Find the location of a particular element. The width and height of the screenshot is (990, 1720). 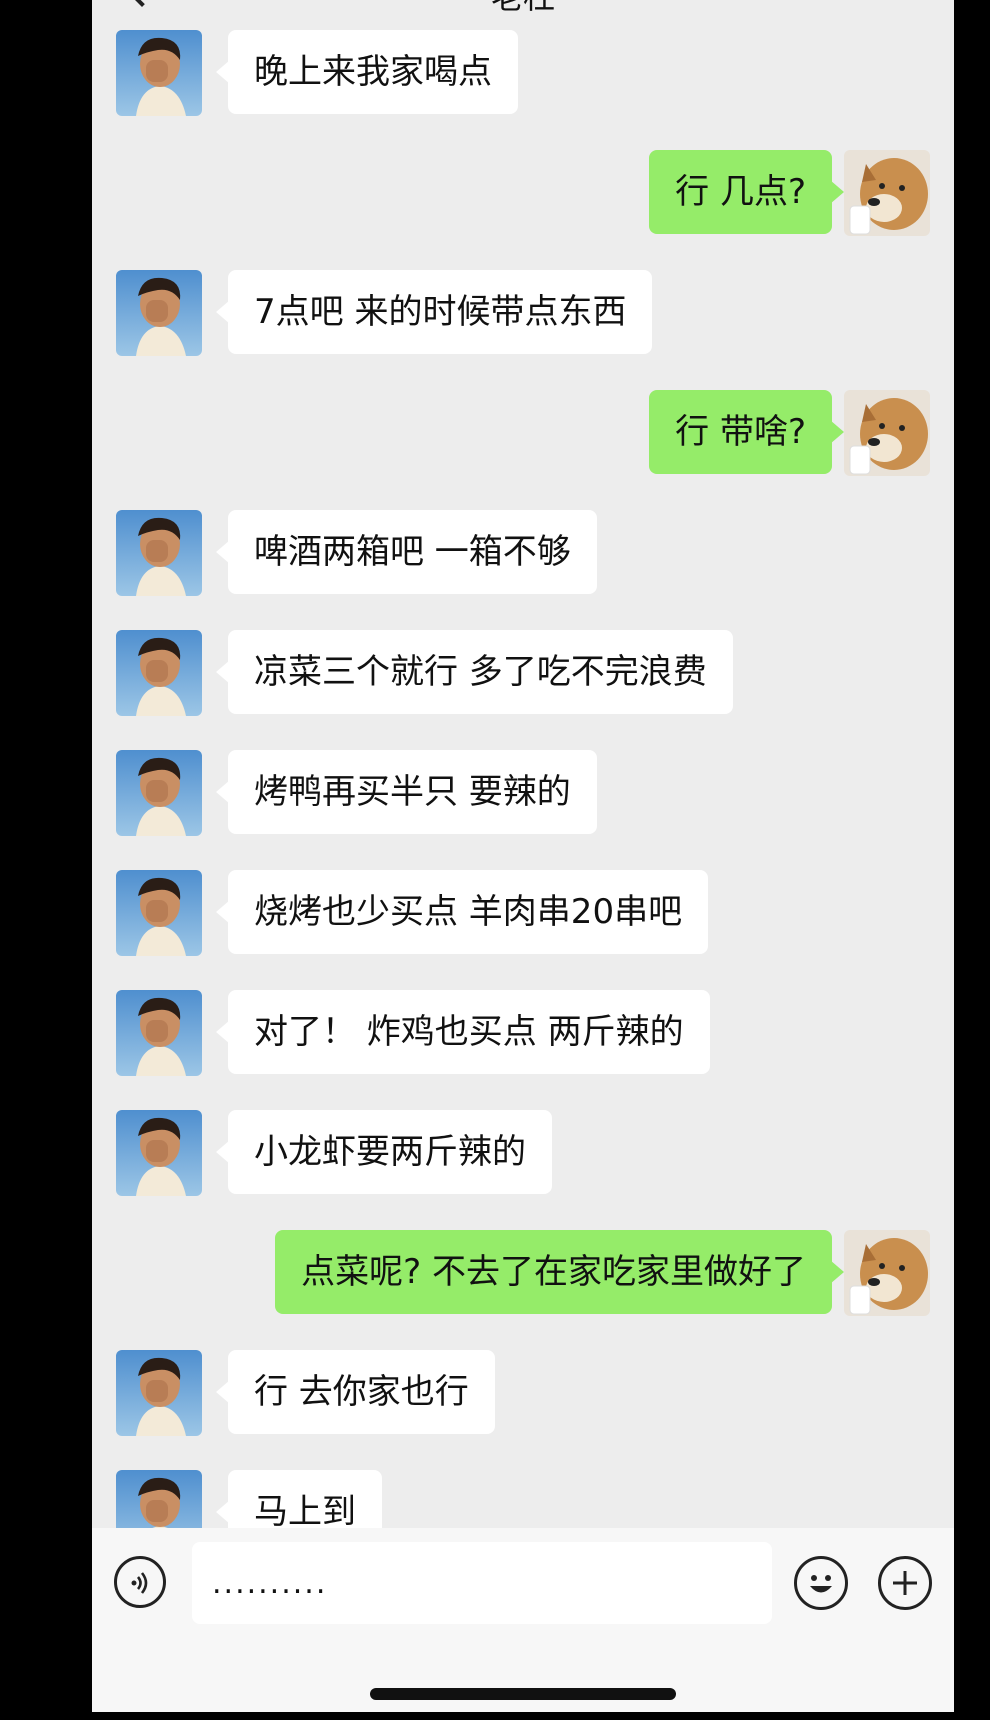

message-row: 行 几点? is located at coordinates (523, 195).